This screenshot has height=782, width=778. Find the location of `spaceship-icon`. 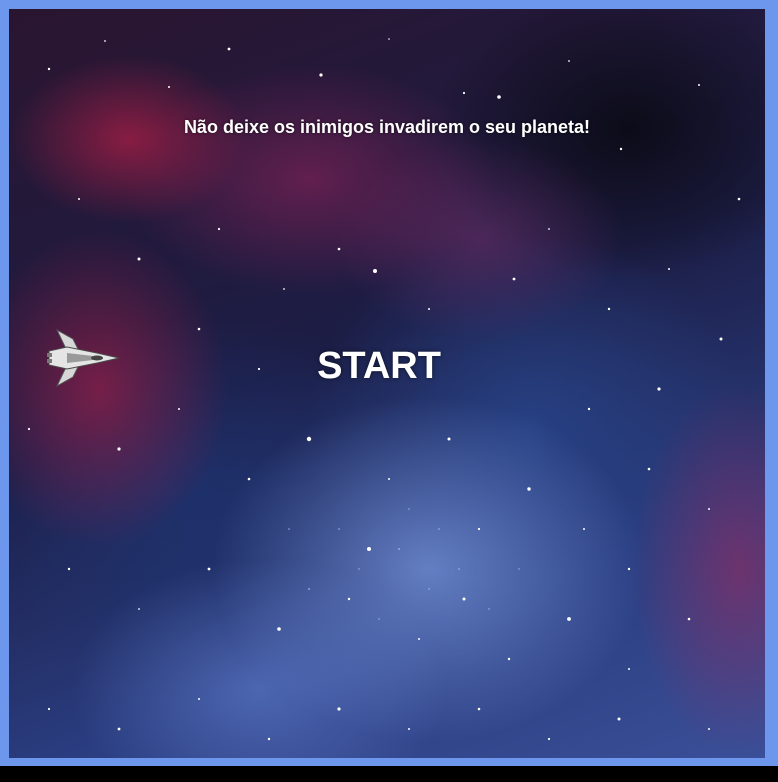

spaceship-icon is located at coordinates (83, 358).